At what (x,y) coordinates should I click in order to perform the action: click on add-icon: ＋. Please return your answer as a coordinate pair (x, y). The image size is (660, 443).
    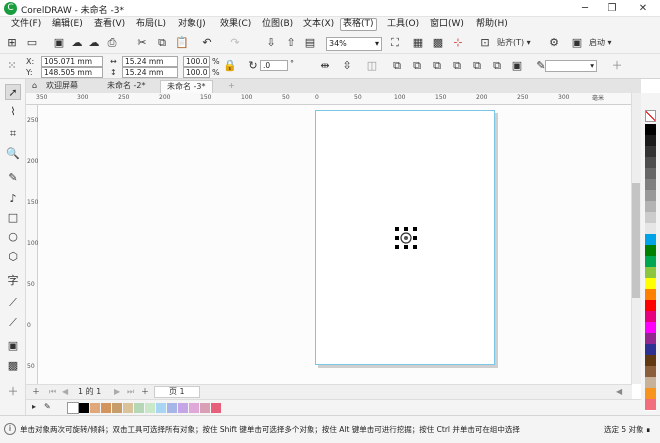
    Looking at the image, I should click on (617, 66).